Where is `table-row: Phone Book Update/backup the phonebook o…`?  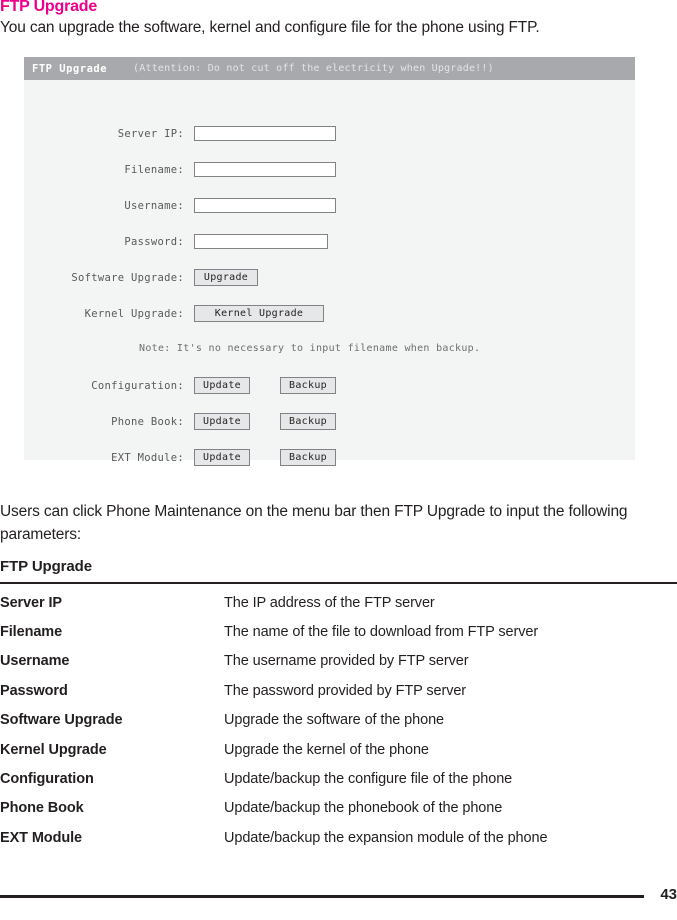 table-row: Phone Book Update/backup the phonebook o… is located at coordinates (338, 808).